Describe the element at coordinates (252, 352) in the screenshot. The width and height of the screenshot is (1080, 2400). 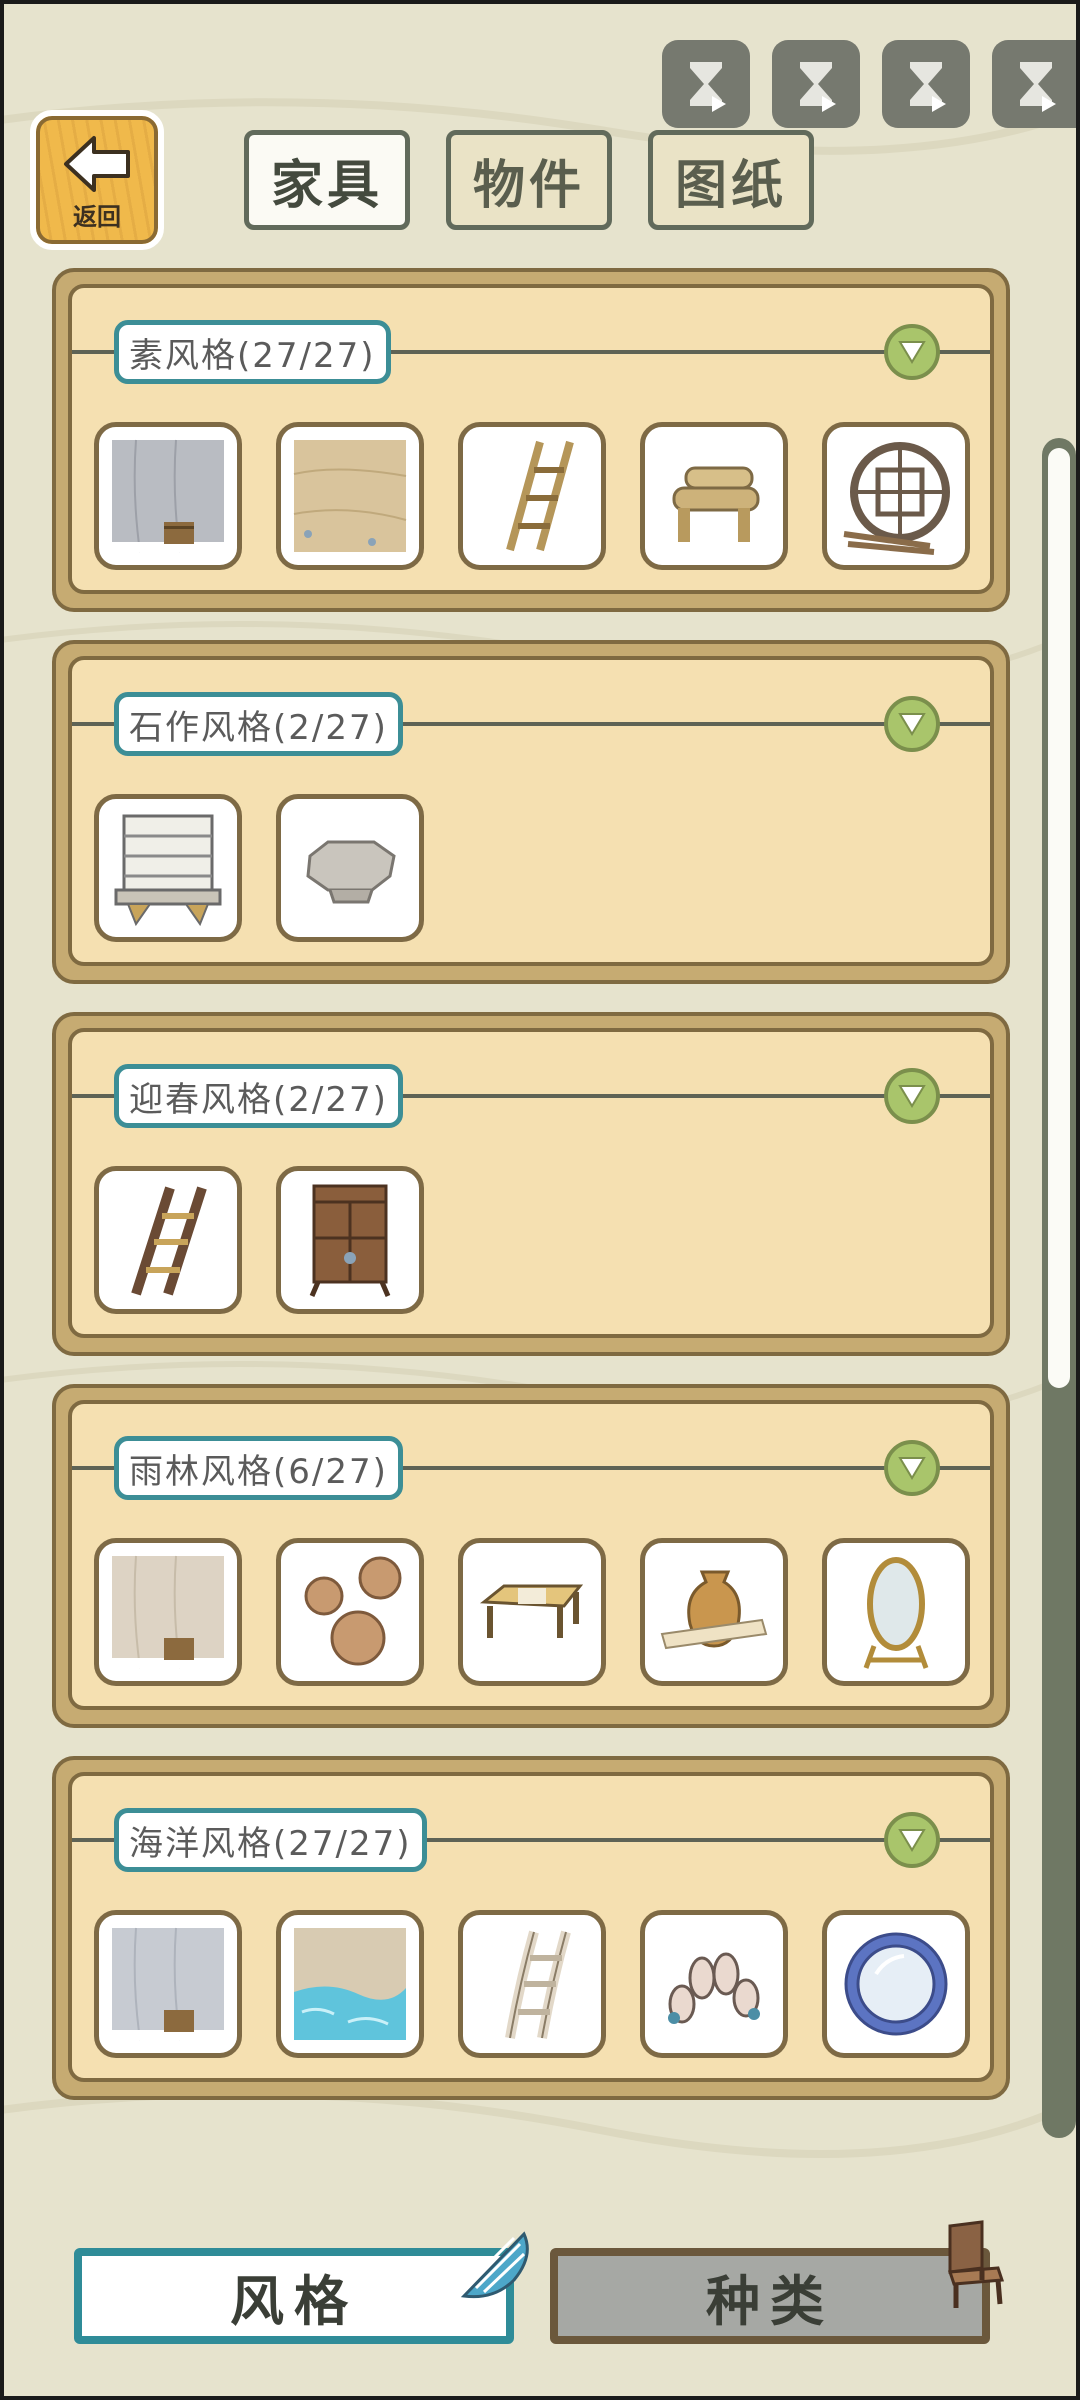
I see `section-title: 素风格(27/27)` at that location.